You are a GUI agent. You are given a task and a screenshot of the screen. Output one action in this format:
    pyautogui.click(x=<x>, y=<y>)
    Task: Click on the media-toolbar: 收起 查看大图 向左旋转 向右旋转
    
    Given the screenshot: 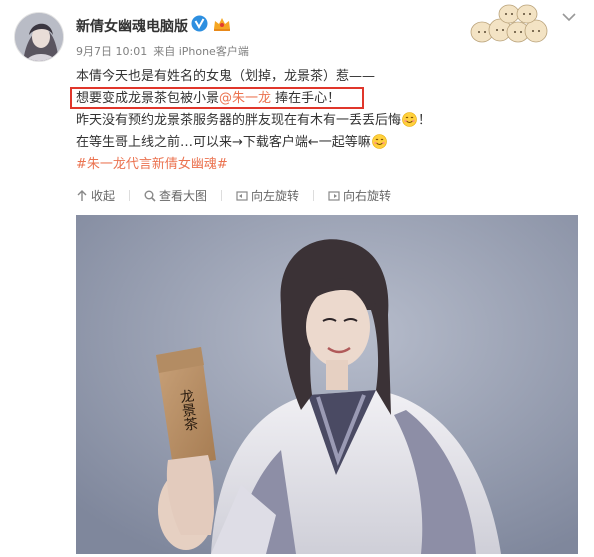 What is the action you would take?
    pyautogui.click(x=240, y=197)
    